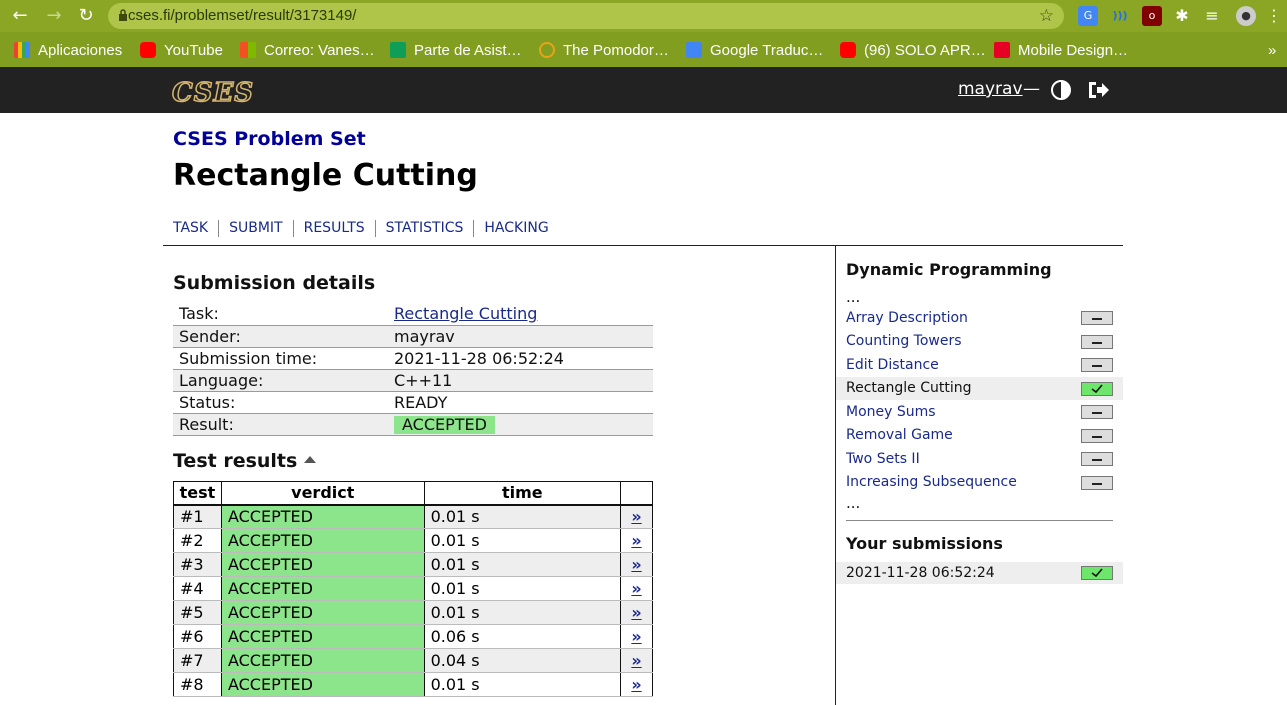 The width and height of the screenshot is (1287, 705). What do you see at coordinates (1274, 16) in the screenshot?
I see `menu-kebab-icon: ⋮` at bounding box center [1274, 16].